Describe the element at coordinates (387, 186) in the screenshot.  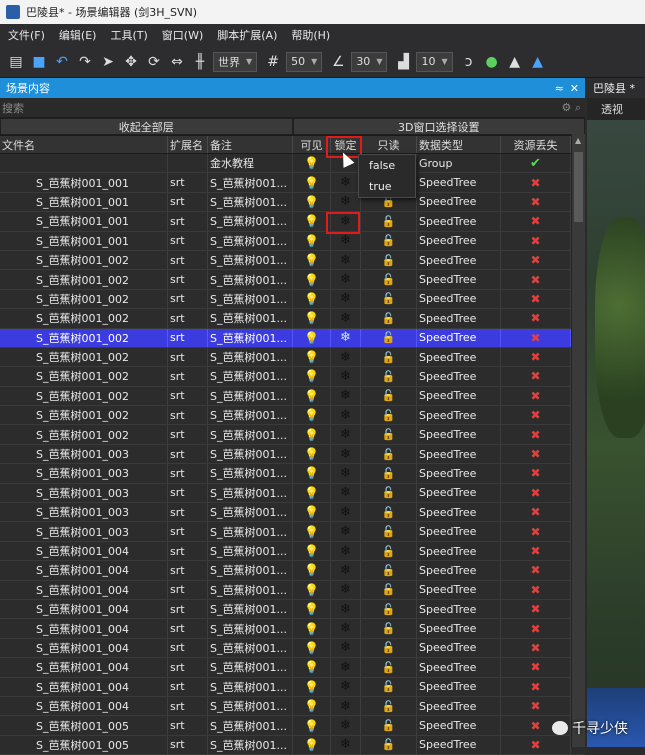
I see `popup-option-true: true` at that location.